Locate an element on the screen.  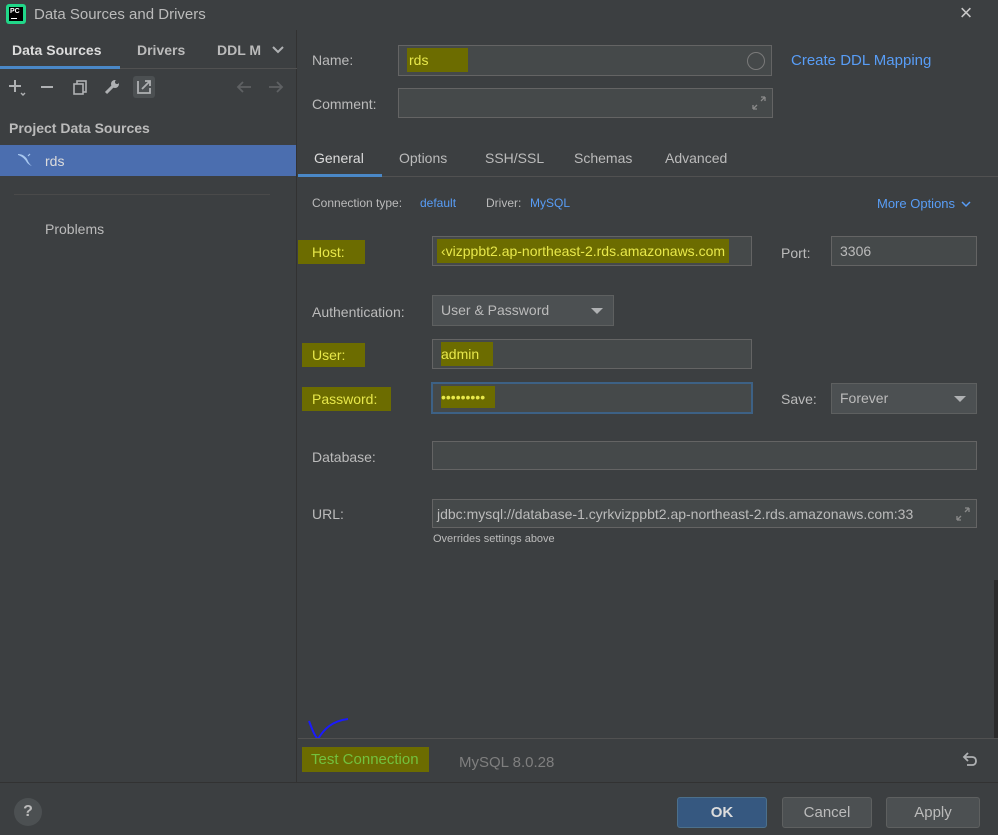
scrollbar-edge is located at coordinates (996, 660).